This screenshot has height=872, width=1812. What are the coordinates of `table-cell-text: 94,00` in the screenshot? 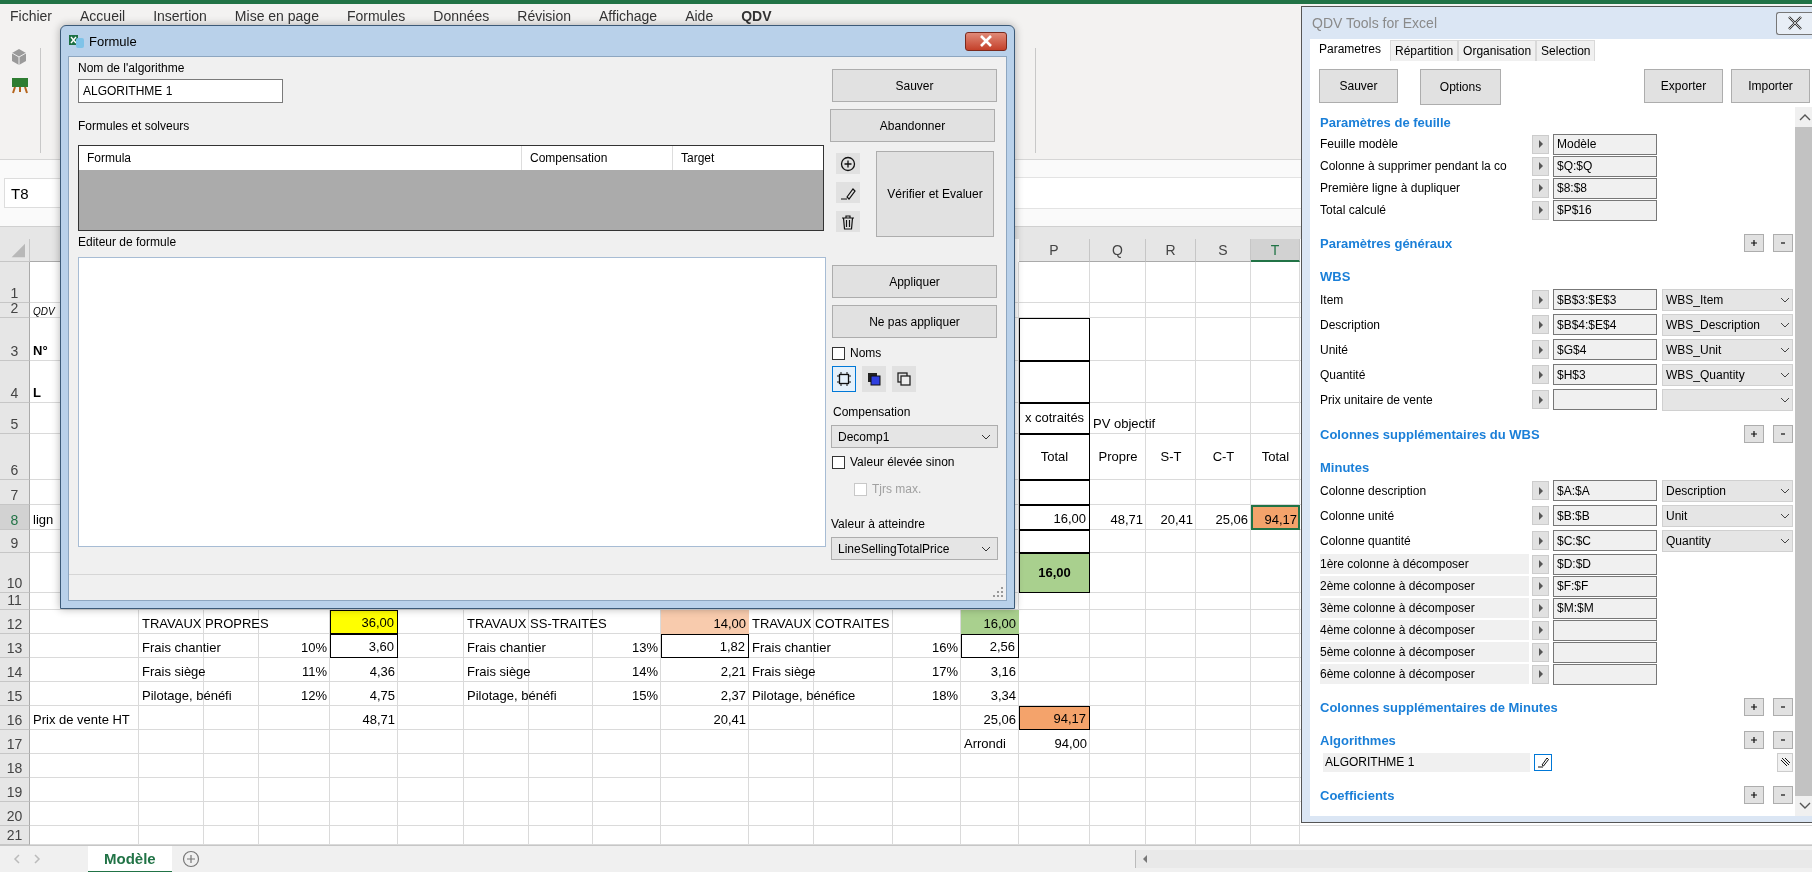 It's located at (1070, 743).